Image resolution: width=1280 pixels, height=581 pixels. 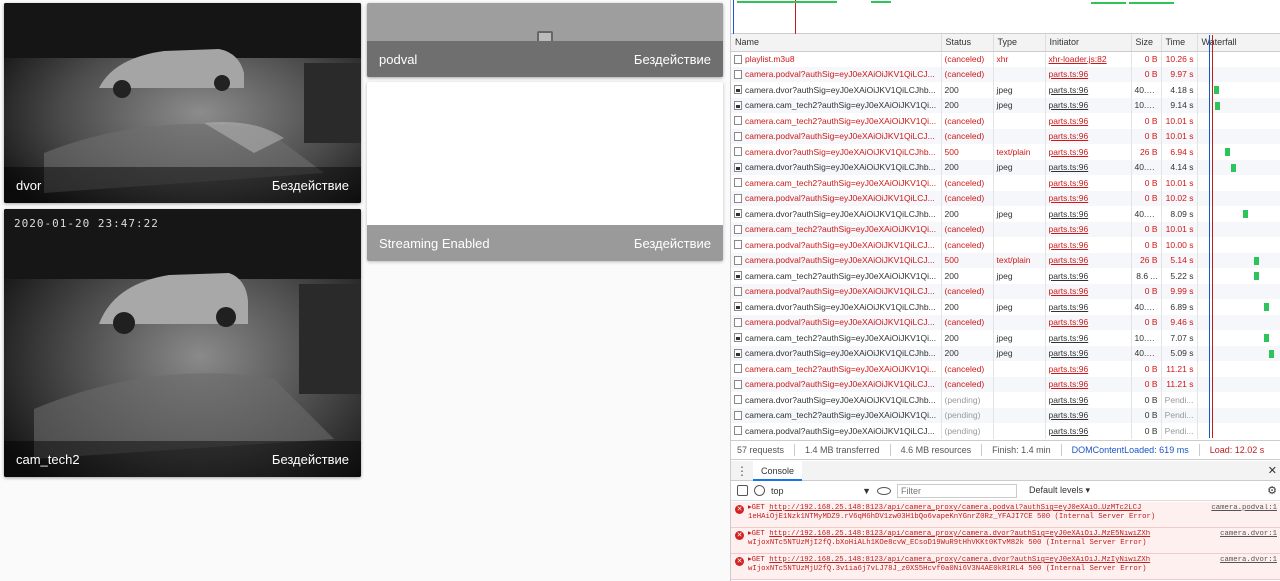 I want to click on column-header-time: Time, so click(x=1179, y=43).